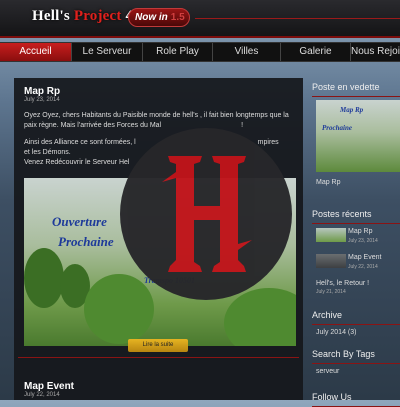 Image resolution: width=400 pixels, height=407 pixels. What do you see at coordinates (331, 292) in the screenshot?
I see `recent-post-date: July 21, 2014` at bounding box center [331, 292].